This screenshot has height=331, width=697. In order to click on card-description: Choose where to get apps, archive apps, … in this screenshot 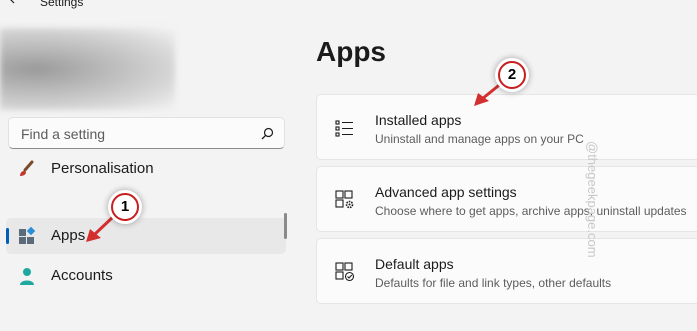, I will do `click(531, 211)`.